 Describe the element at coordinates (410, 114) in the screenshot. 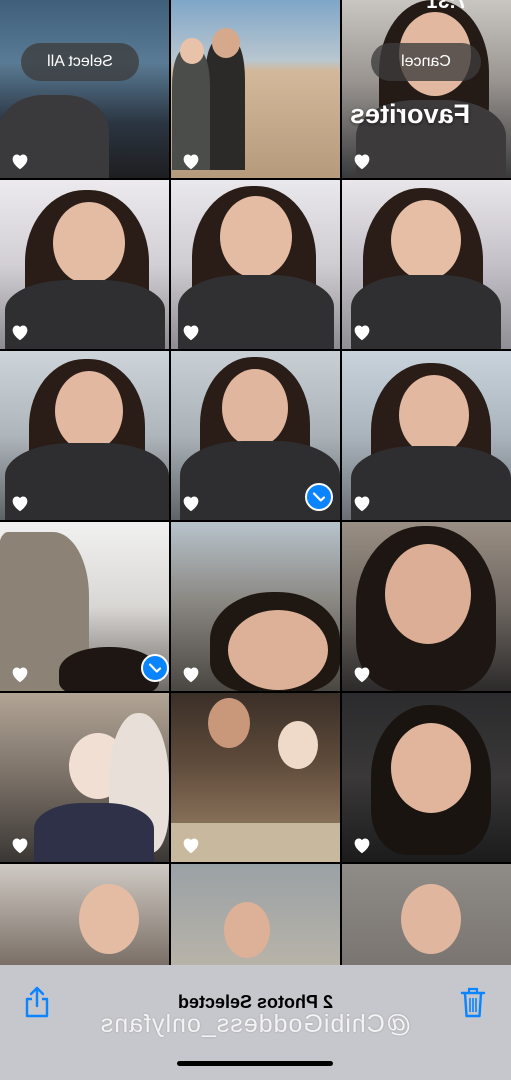

I see `section-title: Favorites` at that location.